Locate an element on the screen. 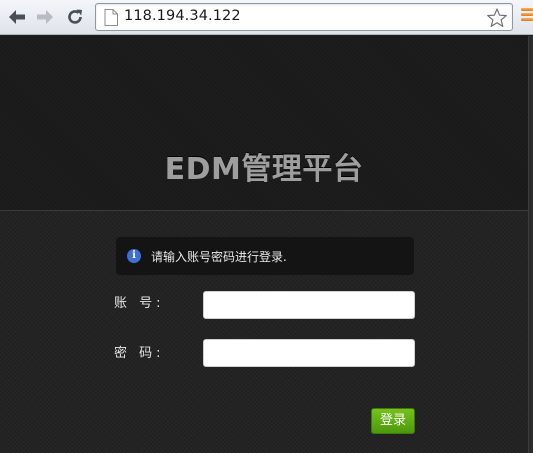 The image size is (533, 453). info-icon: i is located at coordinates (134, 256).